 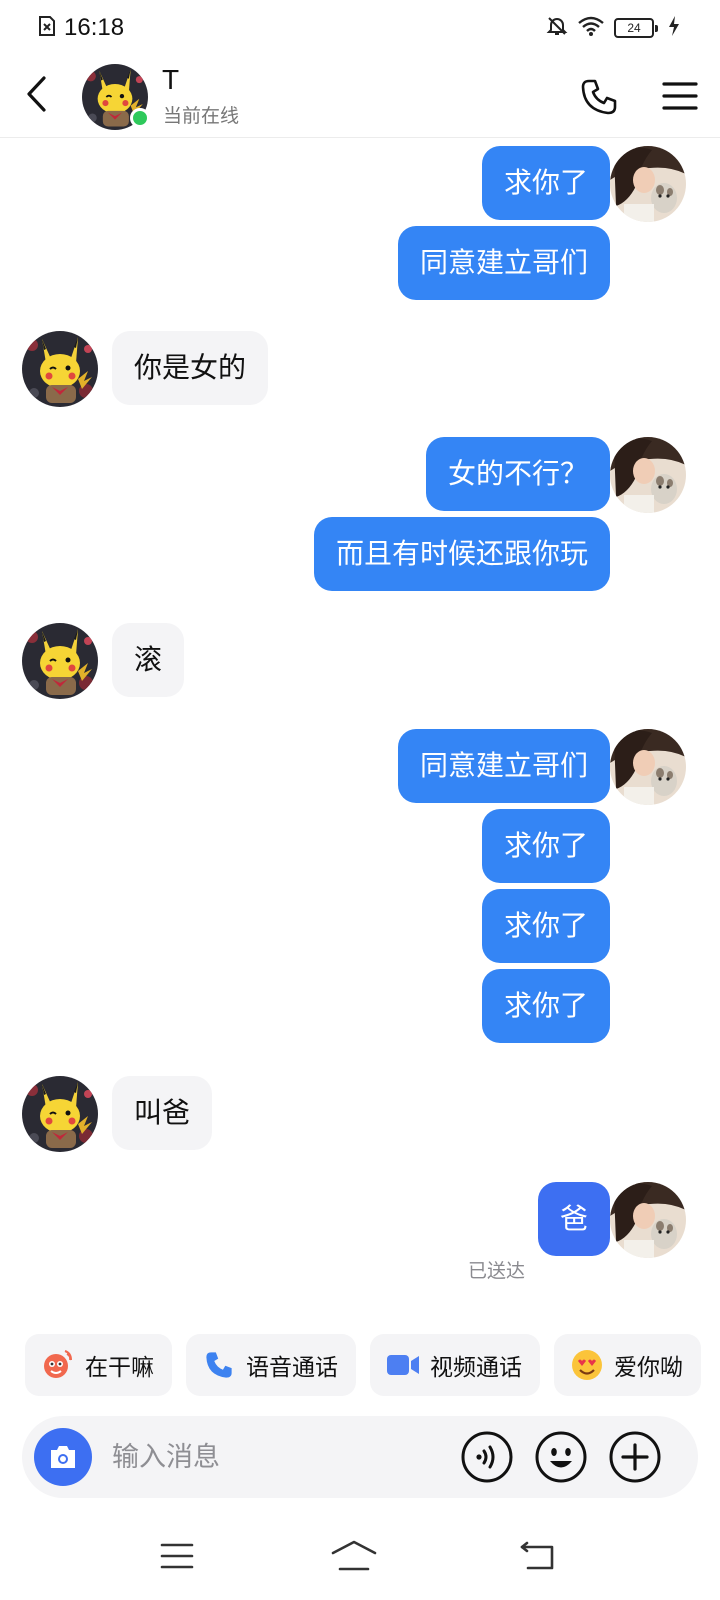 I want to click on status-time: 16:18, so click(x=94, y=27).